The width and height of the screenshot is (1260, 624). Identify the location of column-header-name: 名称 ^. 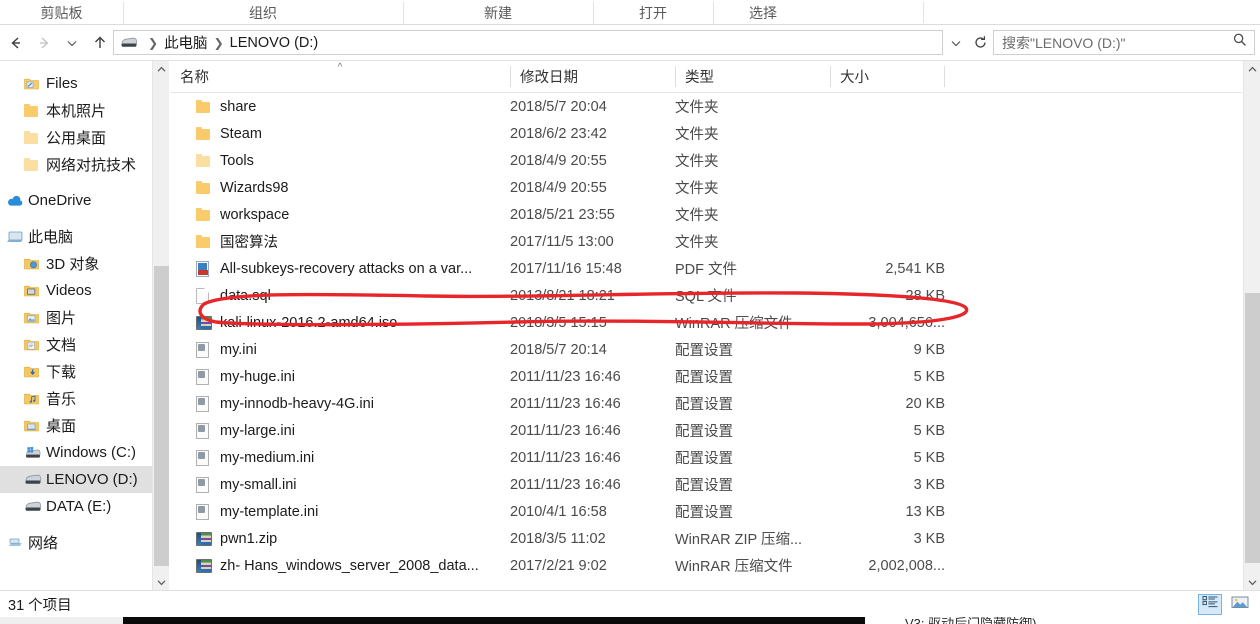
(340, 76).